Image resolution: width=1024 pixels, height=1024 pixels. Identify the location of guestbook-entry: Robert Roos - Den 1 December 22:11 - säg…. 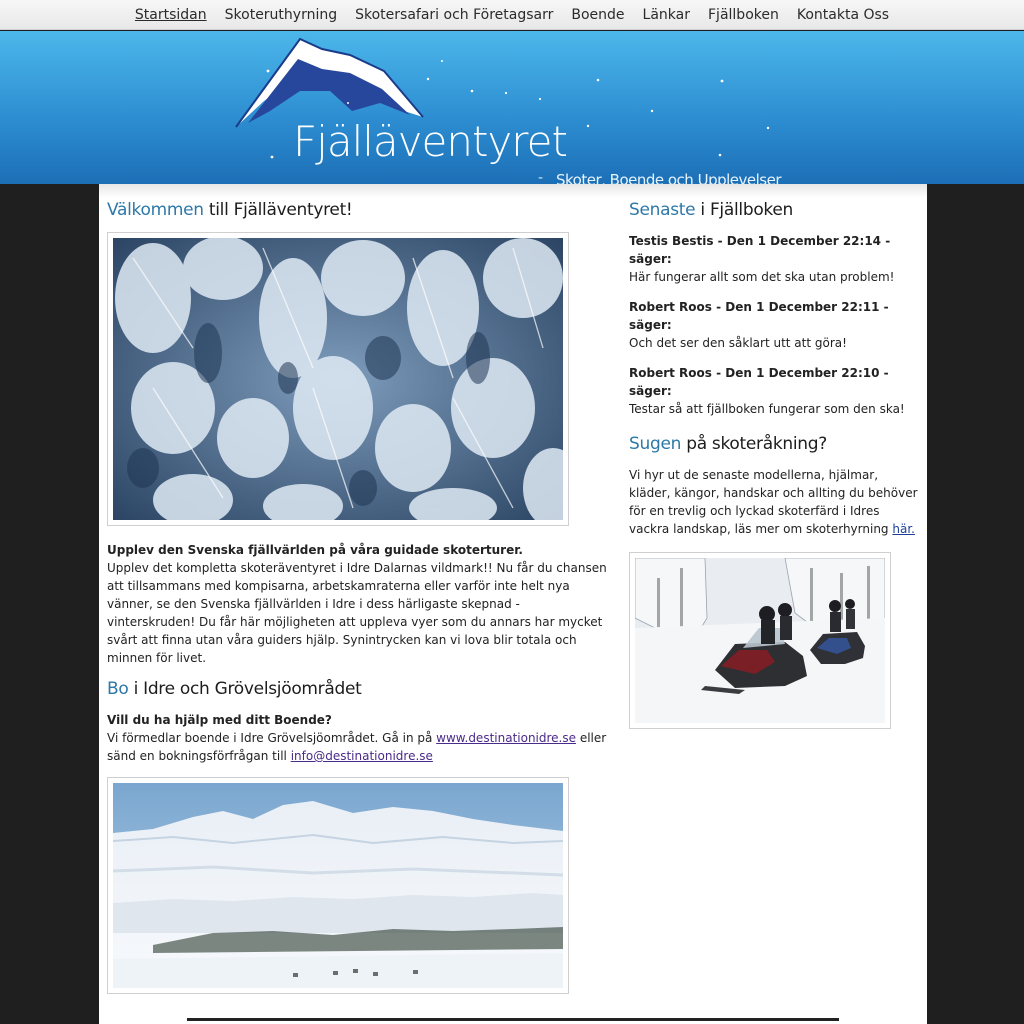
(774, 325).